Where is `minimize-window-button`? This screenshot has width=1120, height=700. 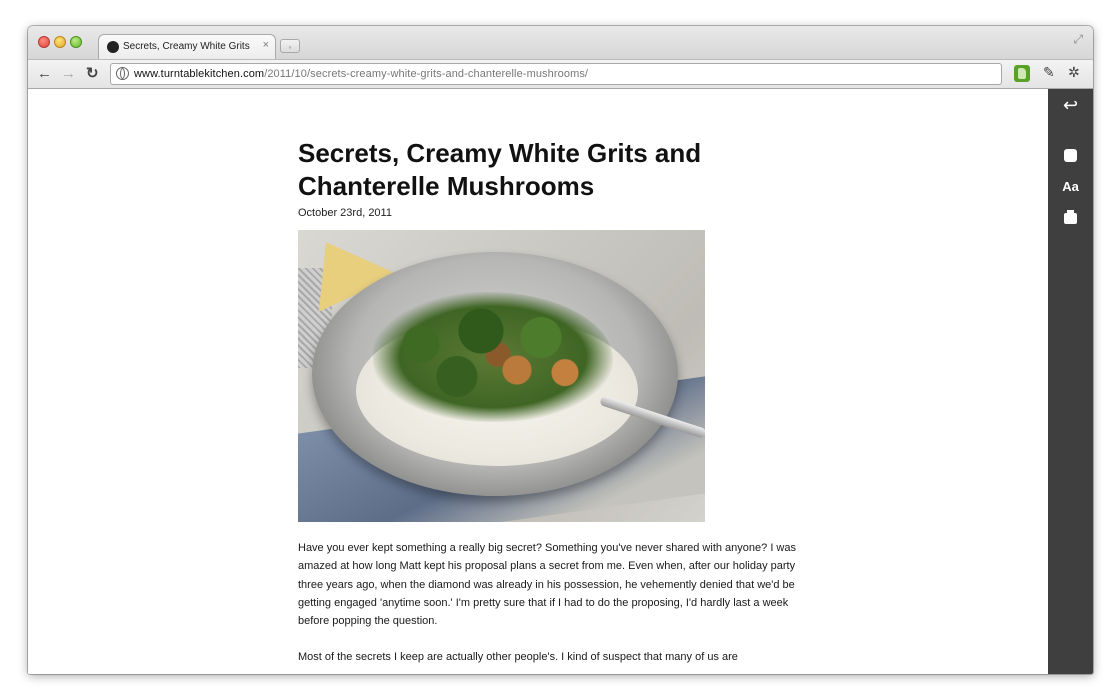 minimize-window-button is located at coordinates (60, 42).